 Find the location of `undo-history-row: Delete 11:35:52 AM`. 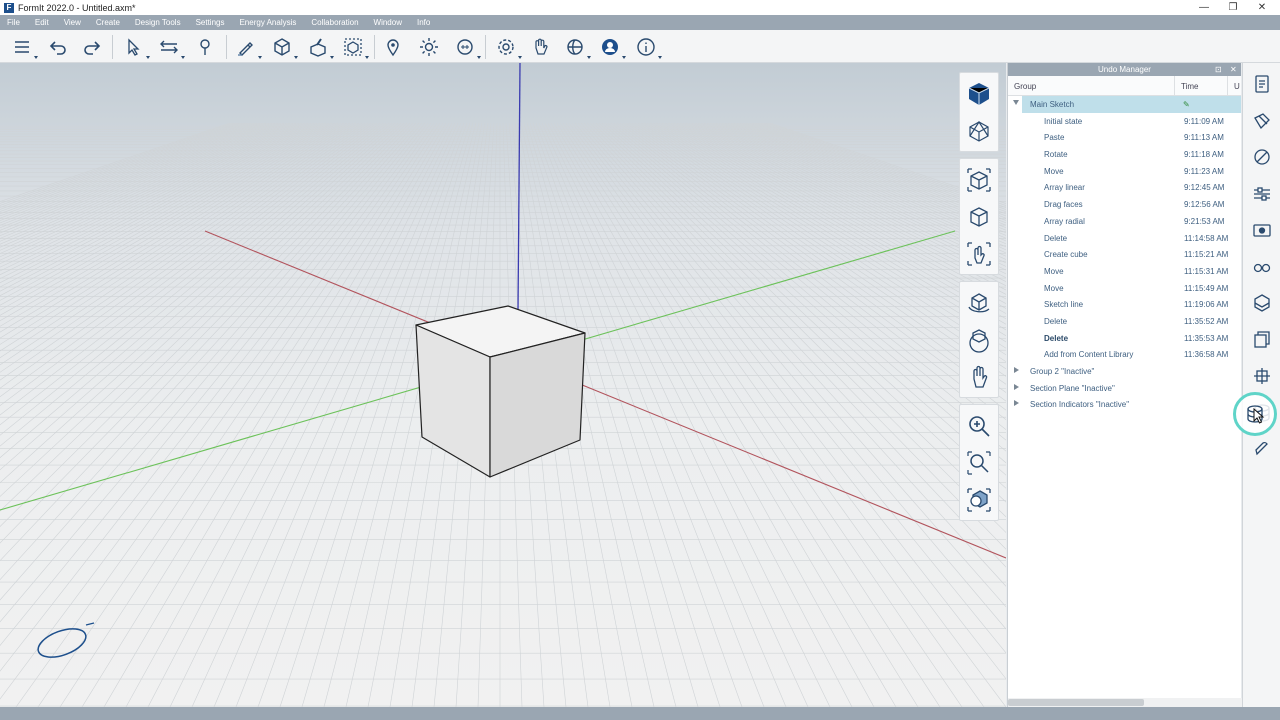

undo-history-row: Delete 11:35:52 AM is located at coordinates (1124, 321).